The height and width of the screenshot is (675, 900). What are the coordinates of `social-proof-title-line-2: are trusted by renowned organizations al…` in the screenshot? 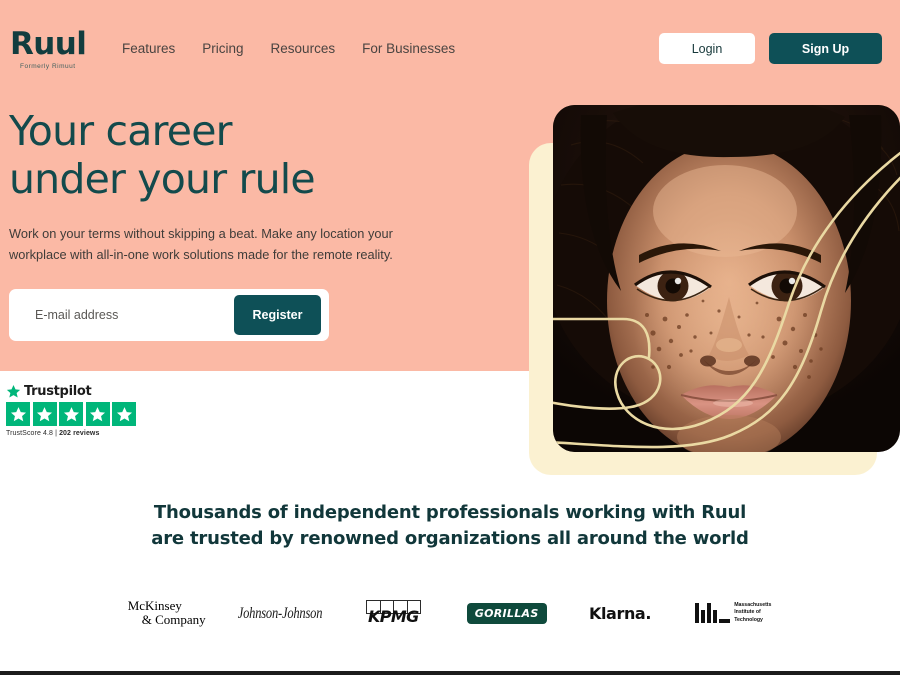 It's located at (450, 539).